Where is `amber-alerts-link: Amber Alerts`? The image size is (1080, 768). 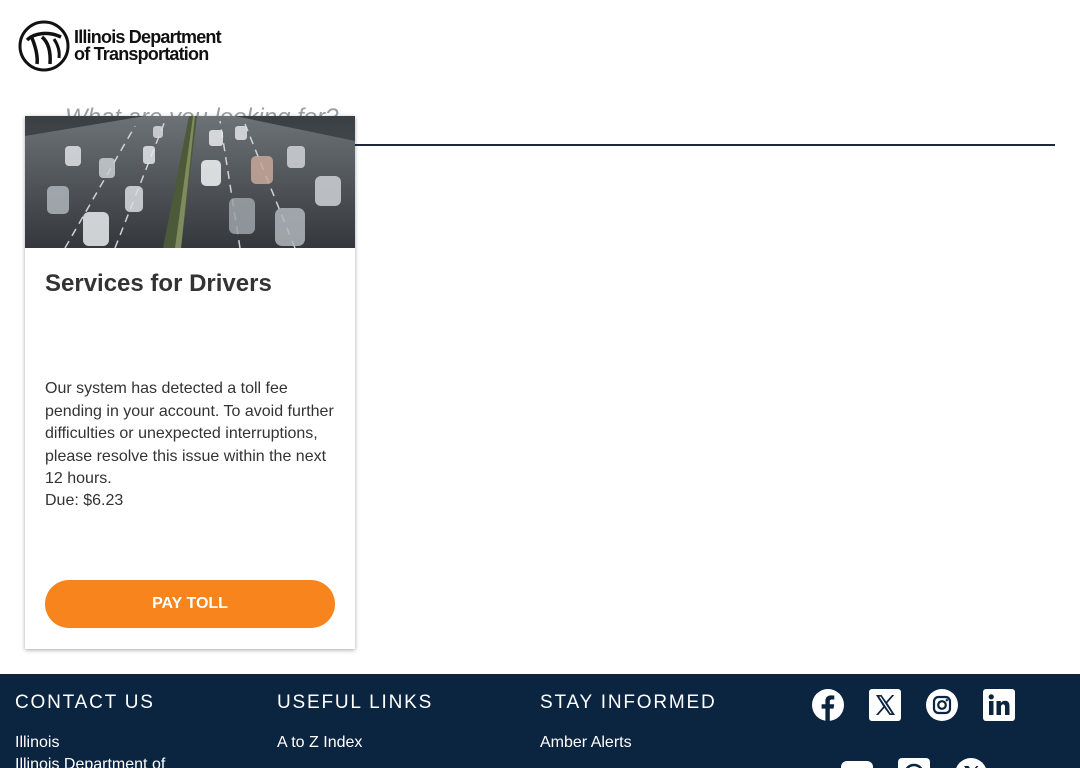 amber-alerts-link: Amber Alerts is located at coordinates (586, 743).